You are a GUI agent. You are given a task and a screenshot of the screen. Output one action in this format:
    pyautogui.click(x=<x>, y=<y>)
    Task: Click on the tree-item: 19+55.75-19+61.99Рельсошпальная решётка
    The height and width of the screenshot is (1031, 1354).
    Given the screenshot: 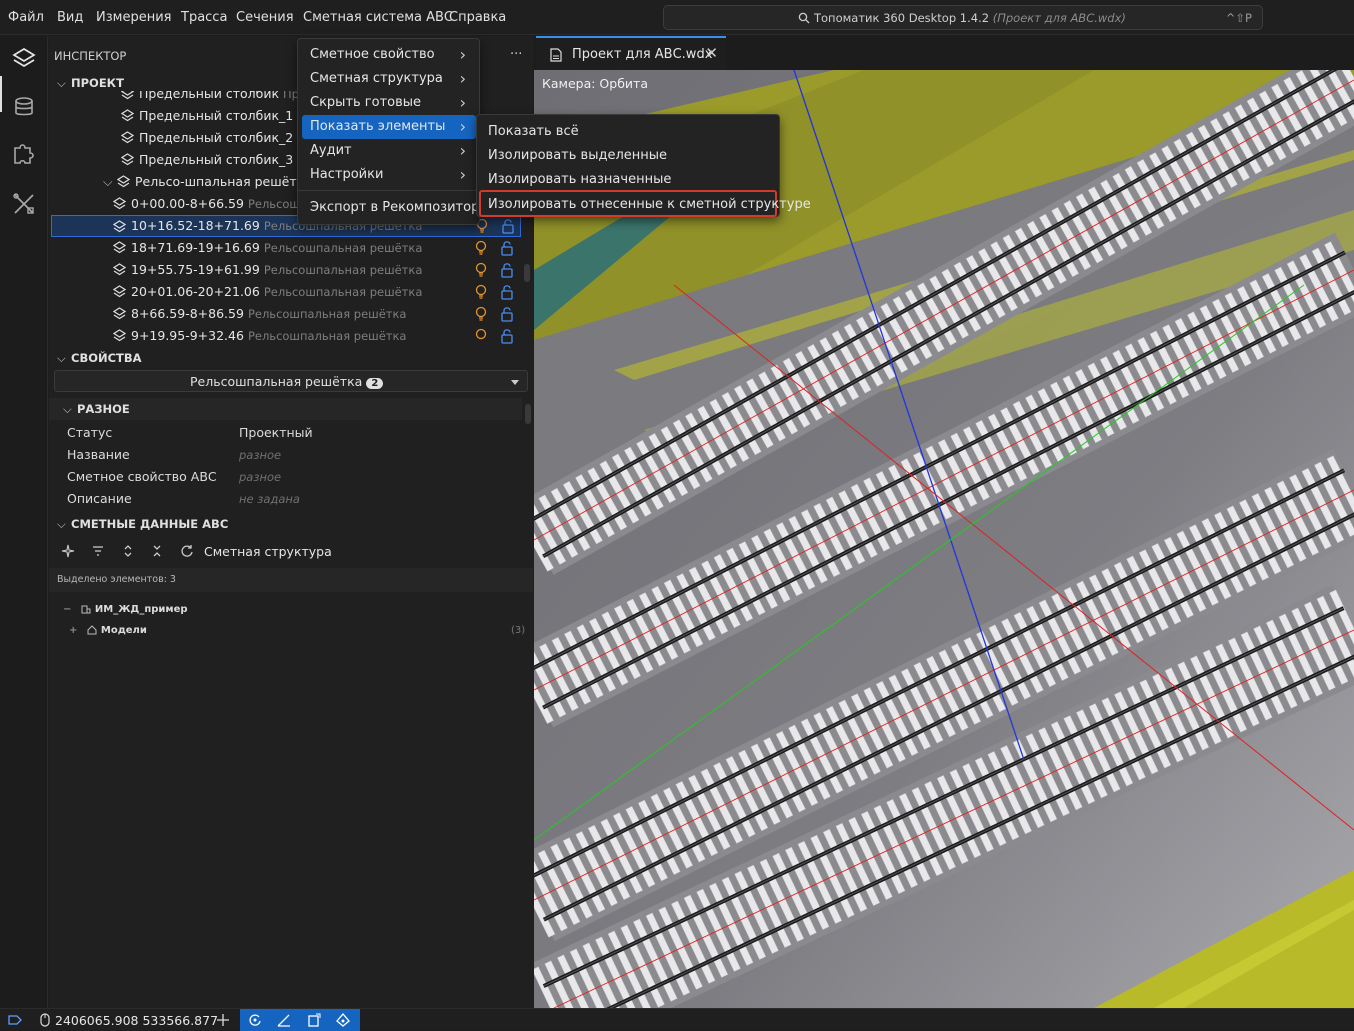 What is the action you would take?
    pyautogui.click(x=286, y=270)
    